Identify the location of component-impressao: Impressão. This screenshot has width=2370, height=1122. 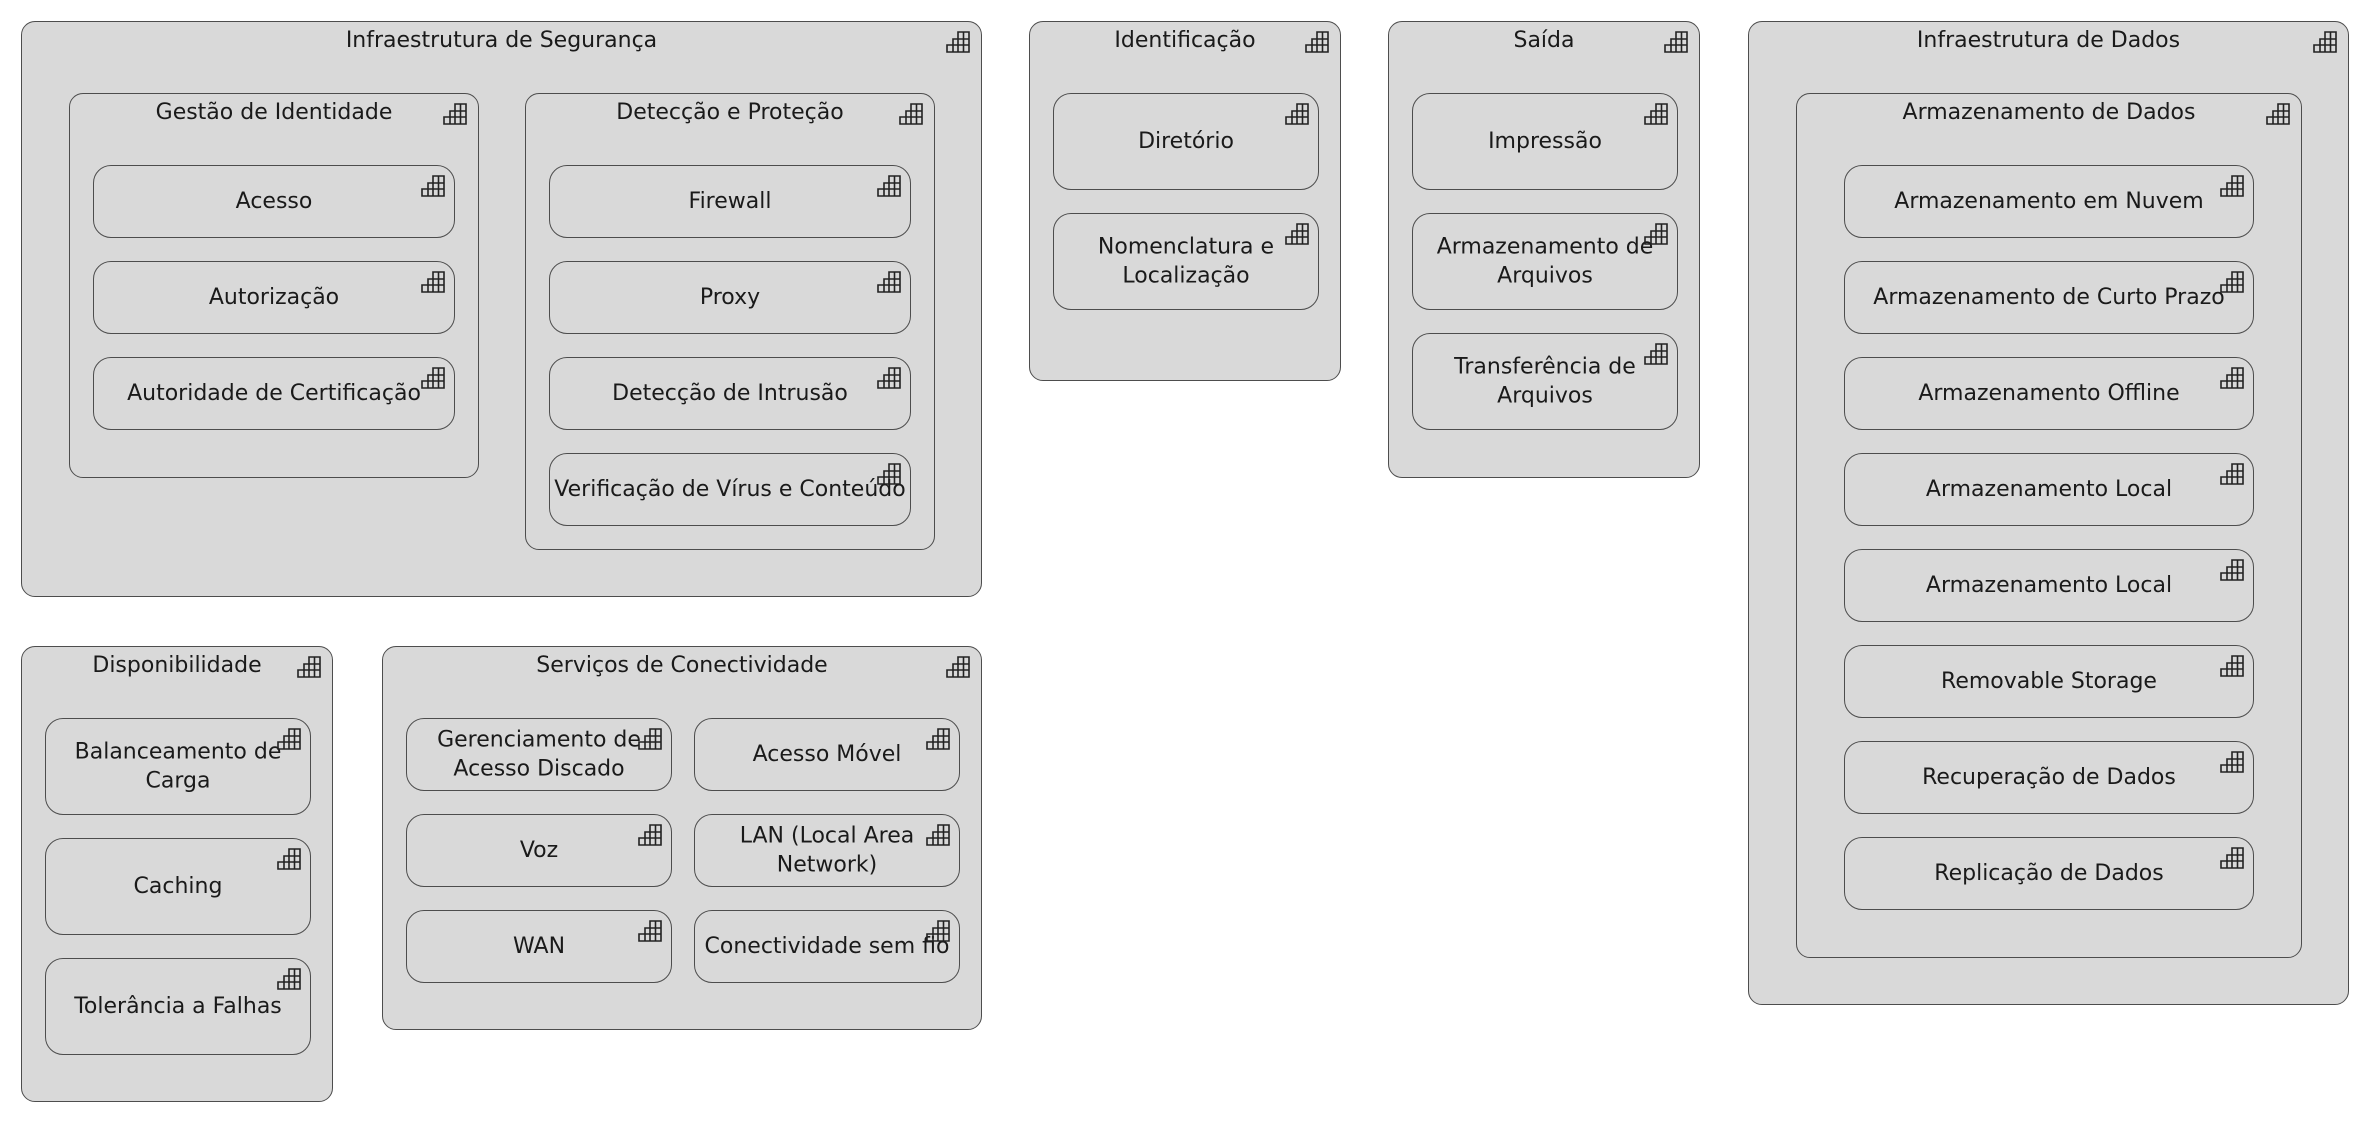
(1545, 141).